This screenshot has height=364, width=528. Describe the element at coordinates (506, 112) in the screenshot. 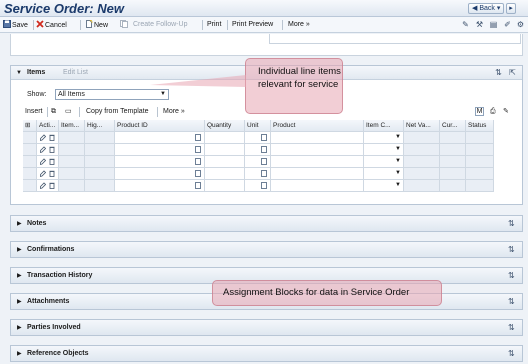

I see `edit-pencil-icon: ✎` at that location.